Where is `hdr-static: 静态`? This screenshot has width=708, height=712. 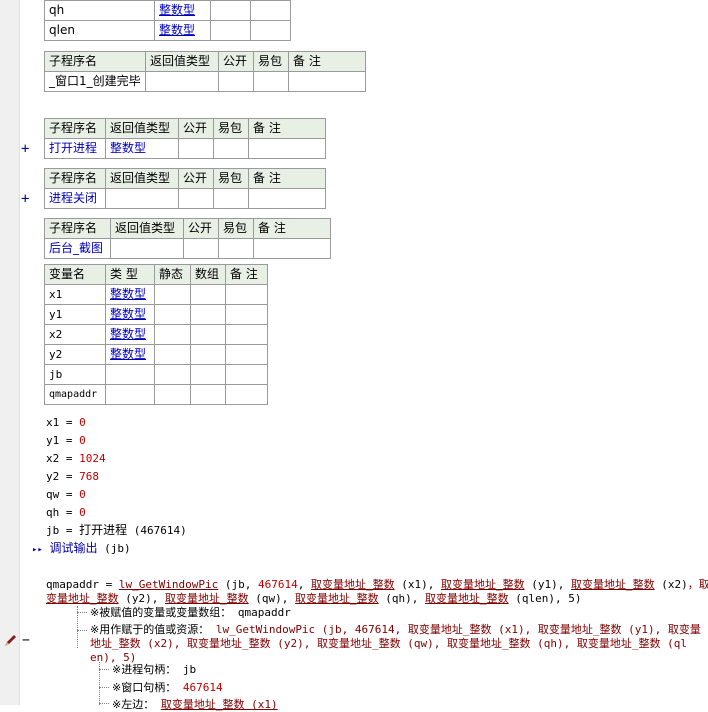
hdr-static: 静态 is located at coordinates (172, 274).